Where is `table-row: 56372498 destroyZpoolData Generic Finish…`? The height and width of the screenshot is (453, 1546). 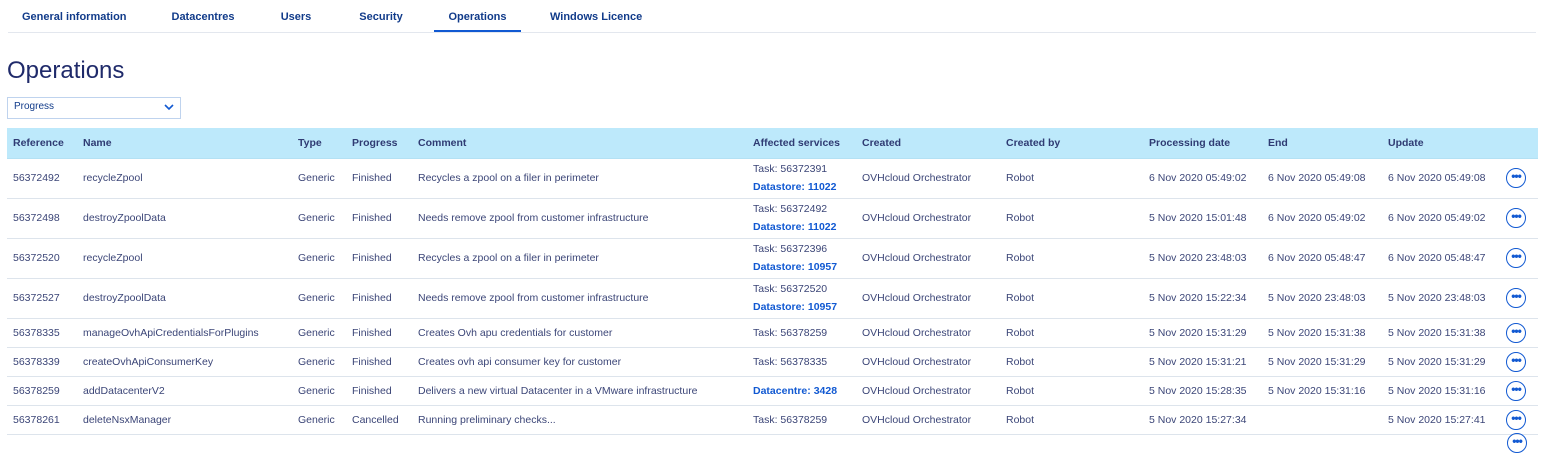 table-row: 56372498 destroyZpoolData Generic Finish… is located at coordinates (772, 218).